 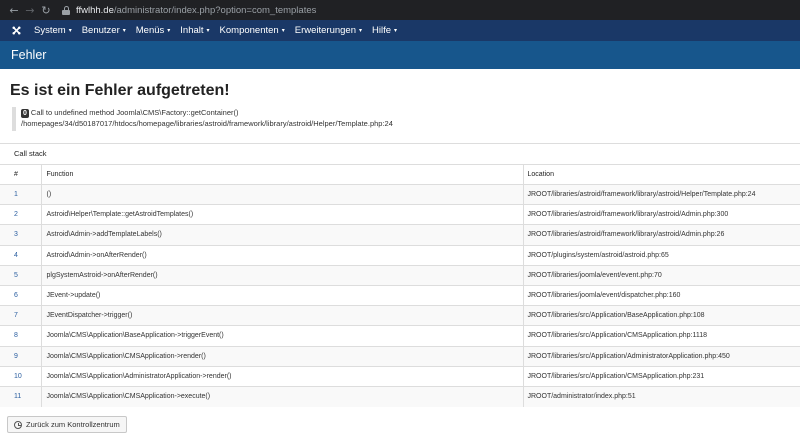 What do you see at coordinates (66, 10) in the screenshot?
I see `lock-icon` at bounding box center [66, 10].